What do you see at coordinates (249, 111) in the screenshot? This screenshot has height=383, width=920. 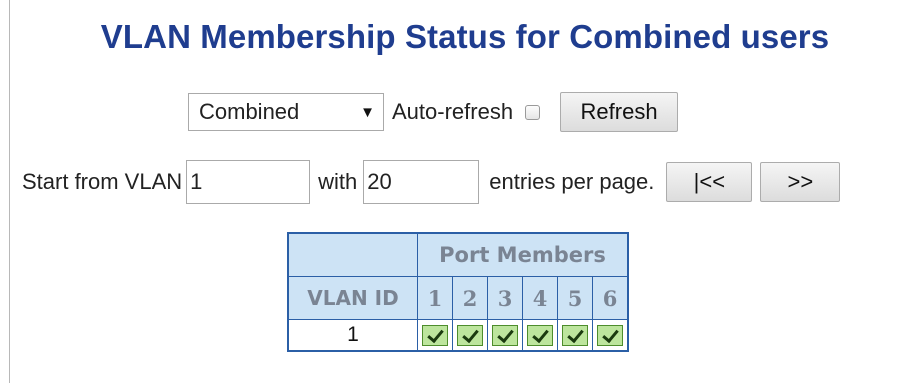 I see `user-type-select-value: Combined` at bounding box center [249, 111].